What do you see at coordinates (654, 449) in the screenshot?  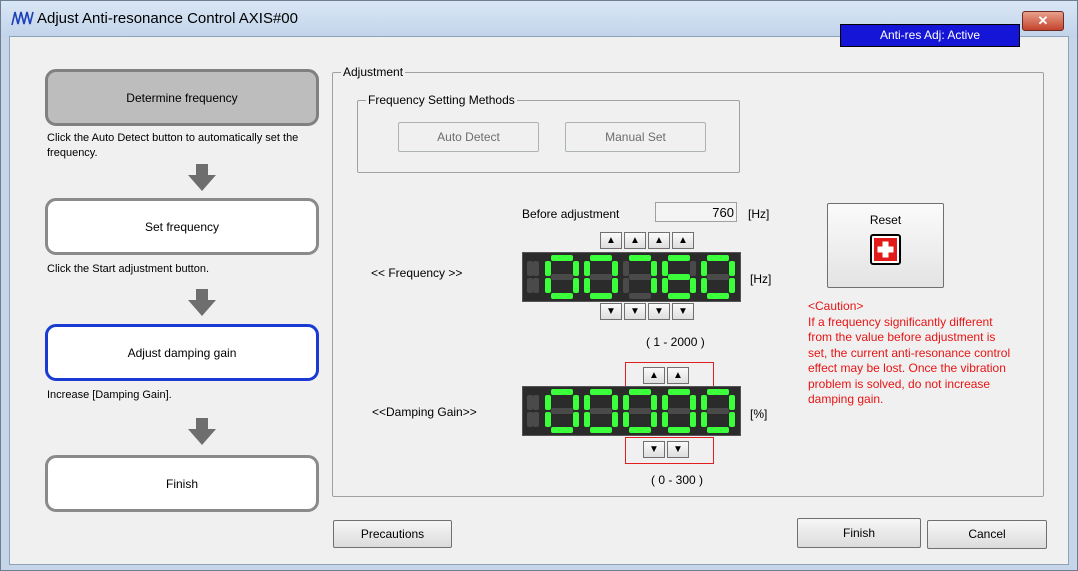 I see `gain-down-button-tens: ▼` at bounding box center [654, 449].